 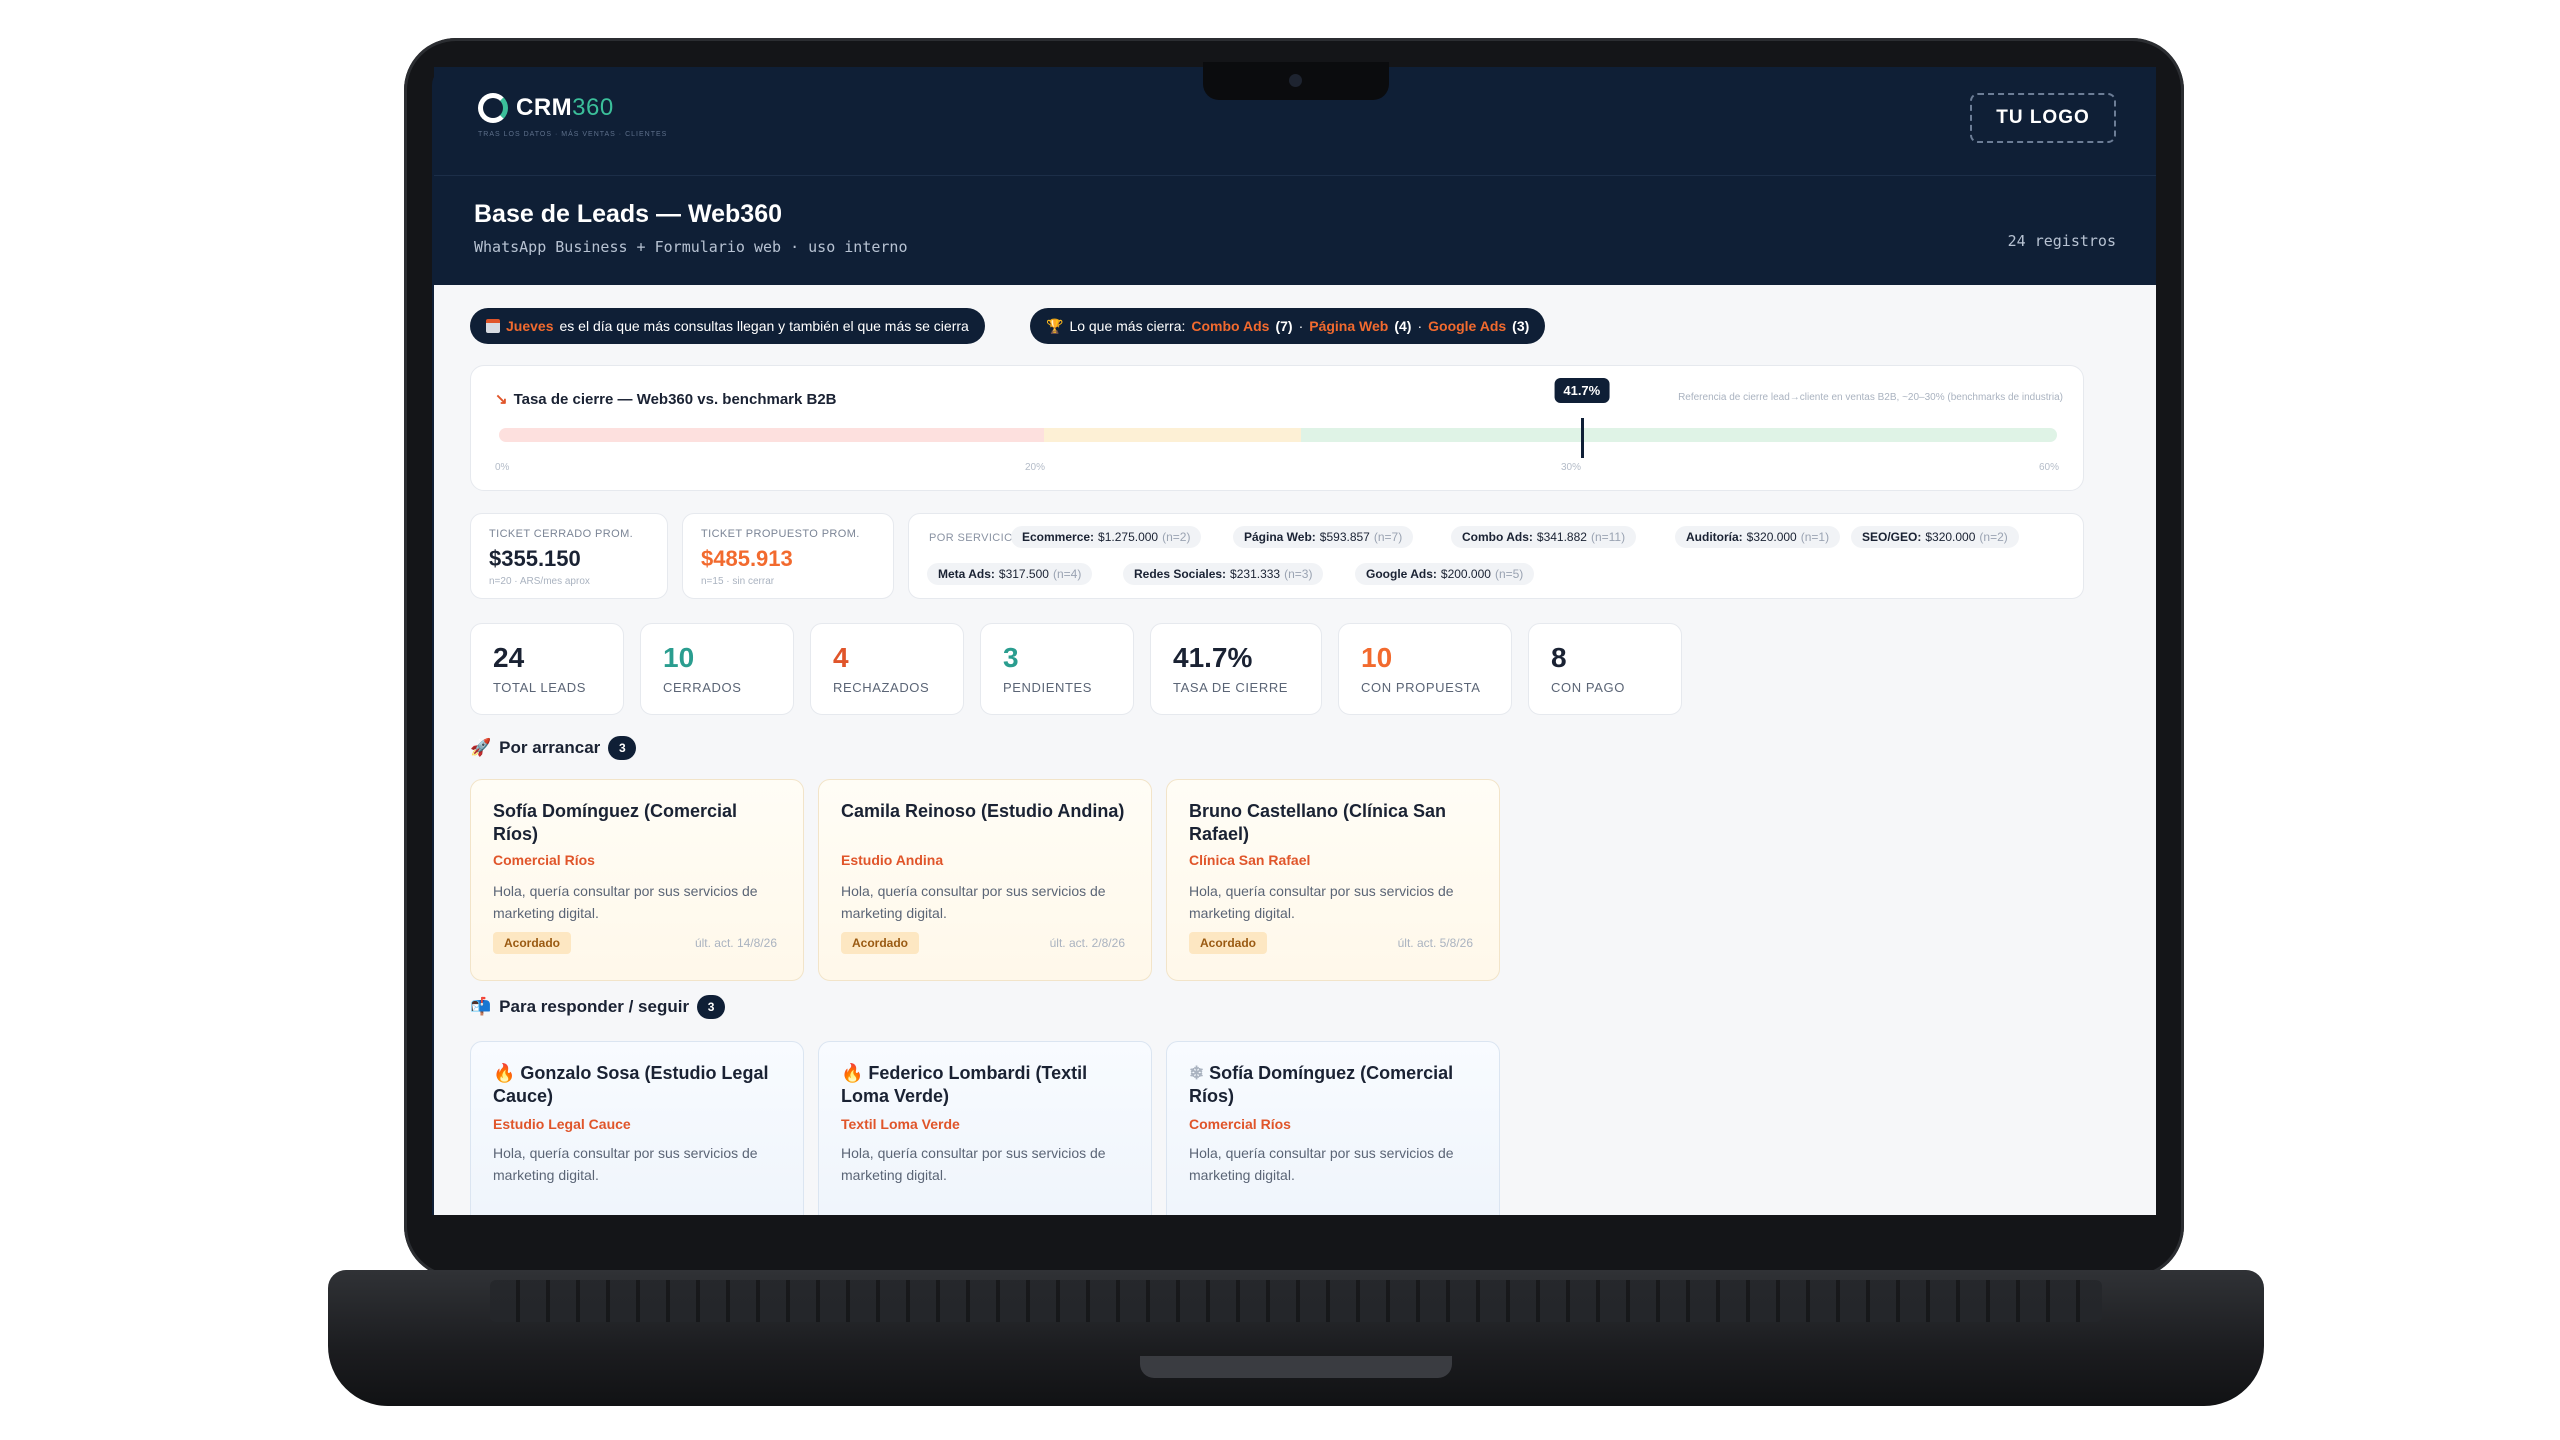 I want to click on bar-zone-low, so click(x=772, y=435).